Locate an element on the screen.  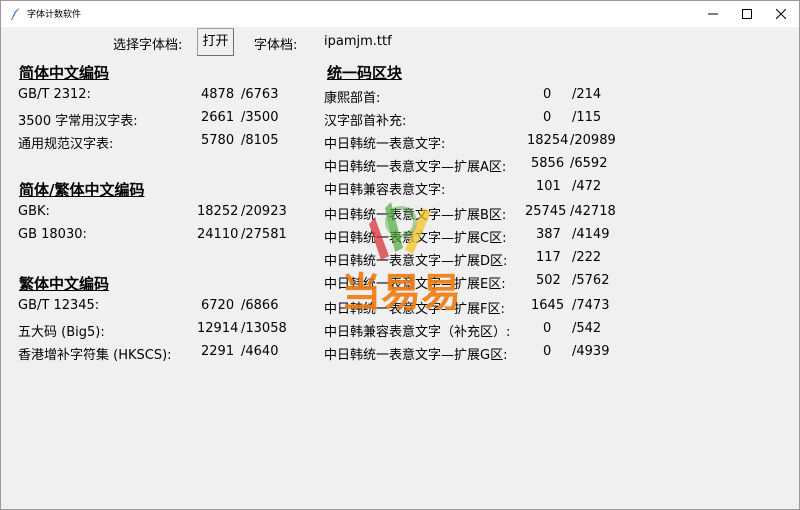
row-label: 五大码 (Big5): is located at coordinates (61, 332).